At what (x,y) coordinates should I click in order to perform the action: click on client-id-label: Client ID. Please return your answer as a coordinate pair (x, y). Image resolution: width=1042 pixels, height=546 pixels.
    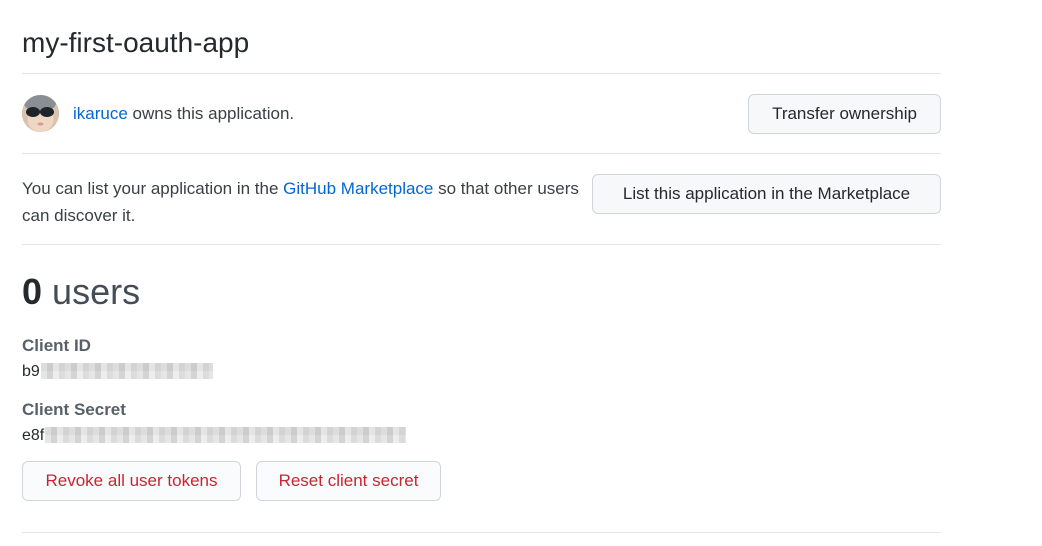
    Looking at the image, I should click on (56, 345).